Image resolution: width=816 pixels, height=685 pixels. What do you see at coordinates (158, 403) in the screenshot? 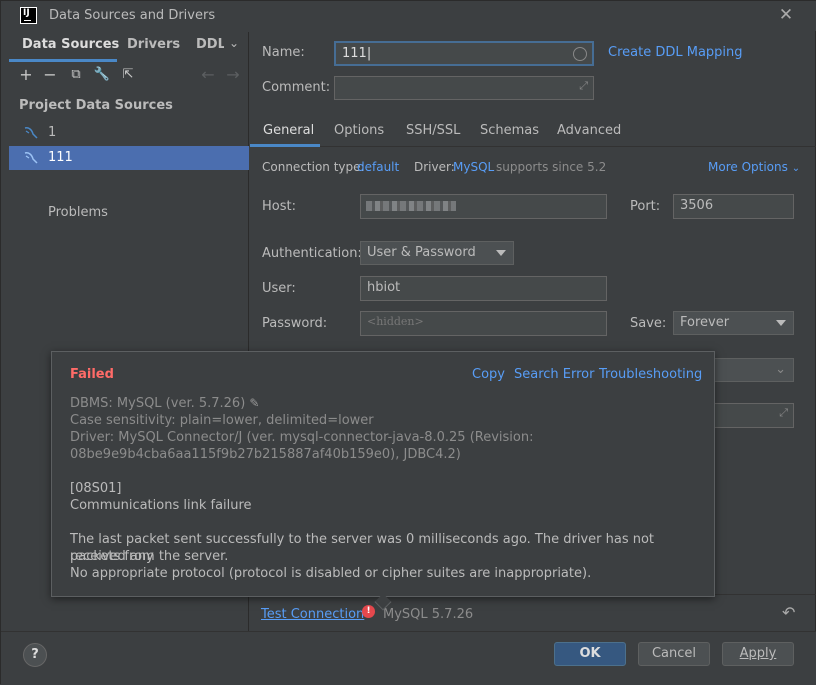
I see `dbms-info: DBMS: MySQL (ver. 5.7.26)` at bounding box center [158, 403].